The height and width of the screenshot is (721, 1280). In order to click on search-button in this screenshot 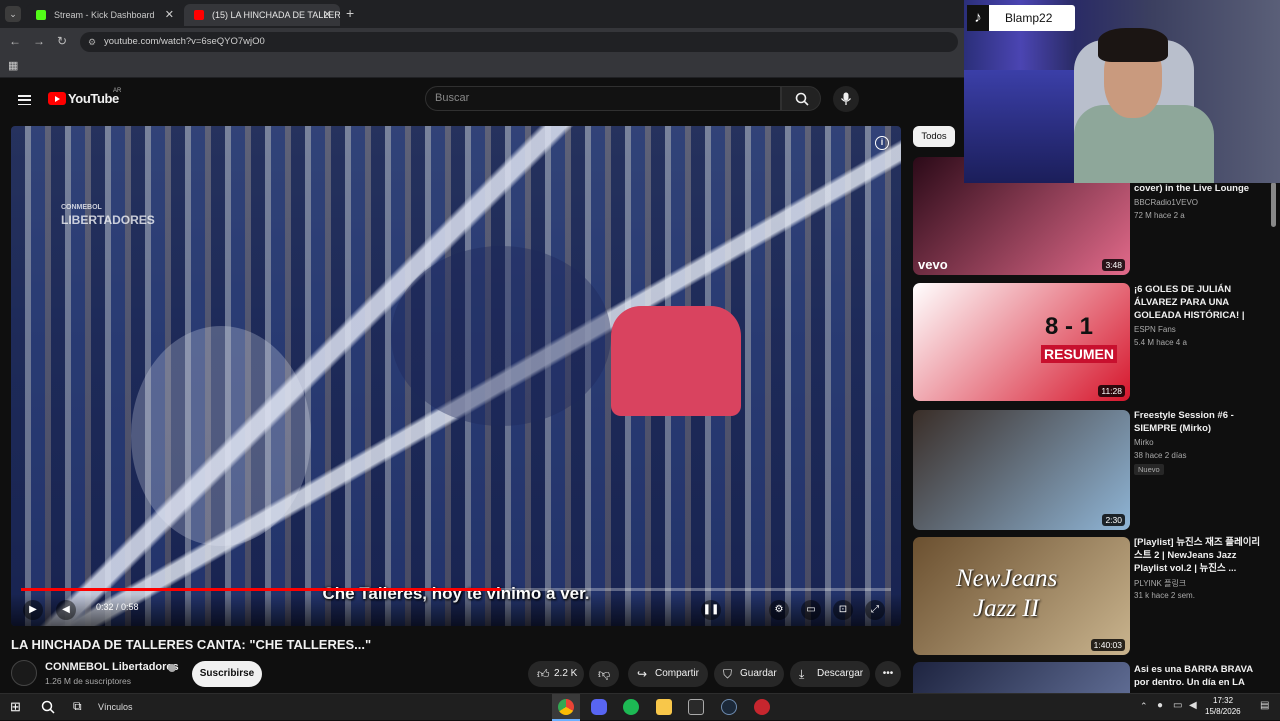, I will do `click(801, 98)`.